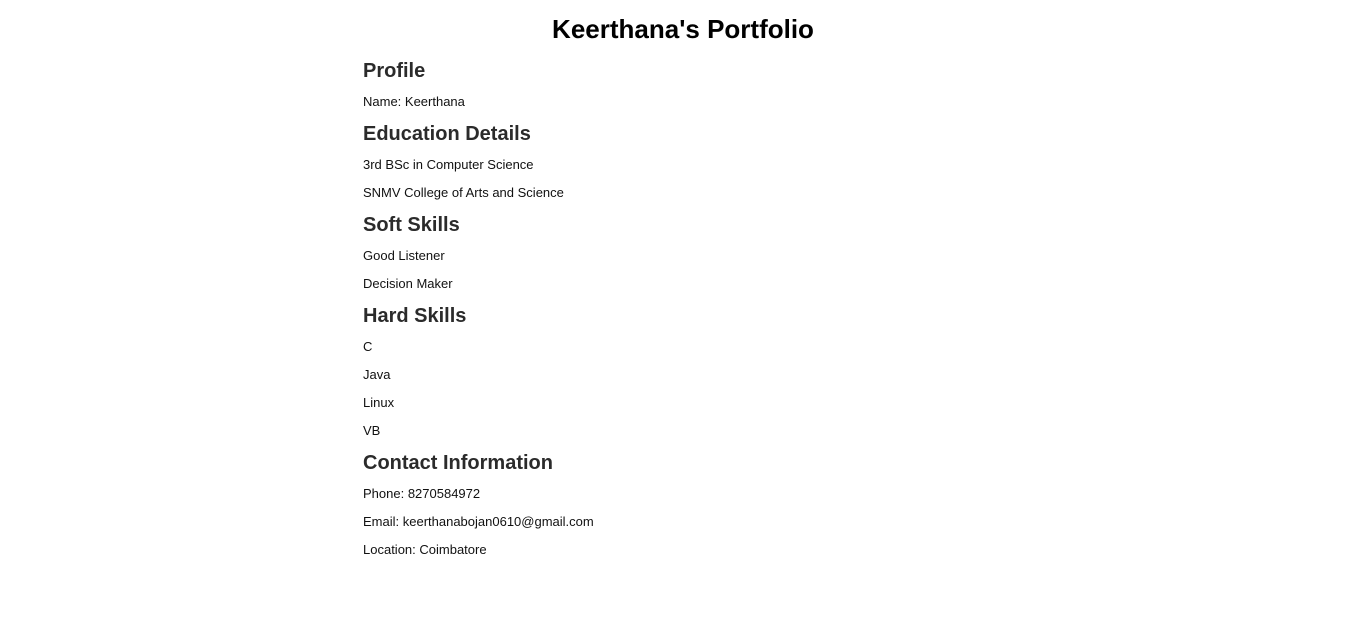 The height and width of the screenshot is (634, 1366). I want to click on hard-skill-item: C, so click(368, 346).